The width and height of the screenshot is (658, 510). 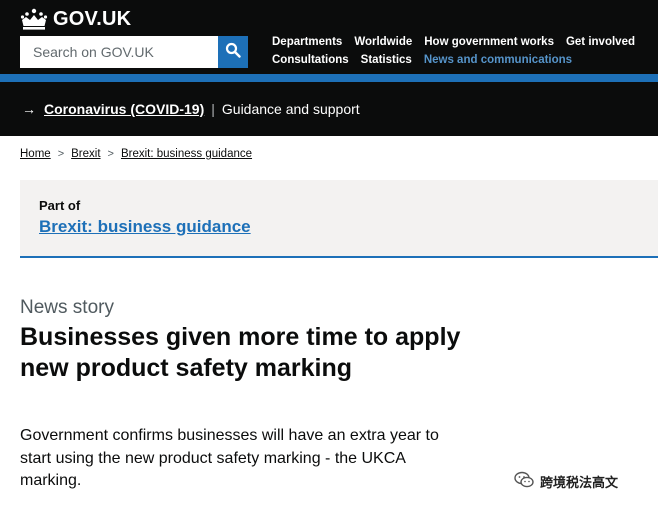 What do you see at coordinates (527, 481) in the screenshot?
I see `wechat-icon` at bounding box center [527, 481].